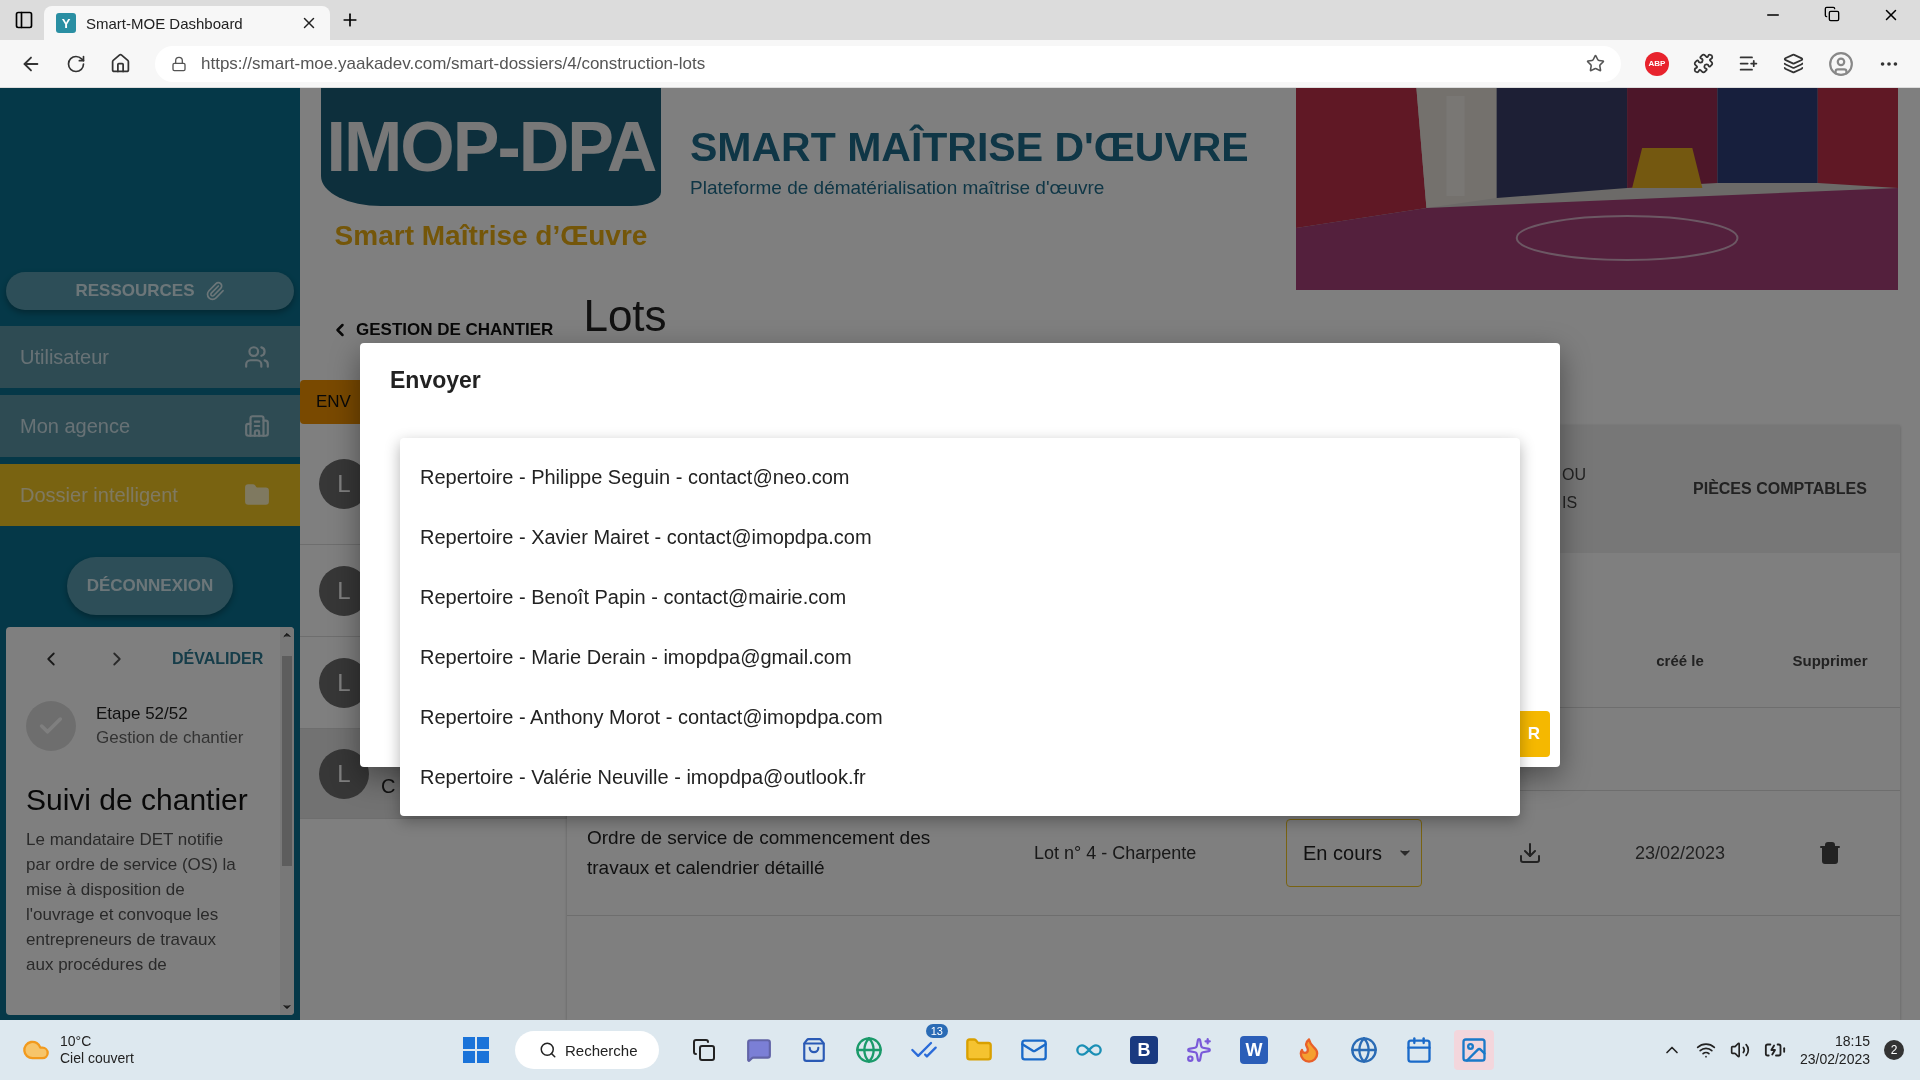 The image size is (1920, 1080). I want to click on url-text: https://smart-moe.yaakadev.com/smart-dossiers/4/construction-lots, so click(454, 63).